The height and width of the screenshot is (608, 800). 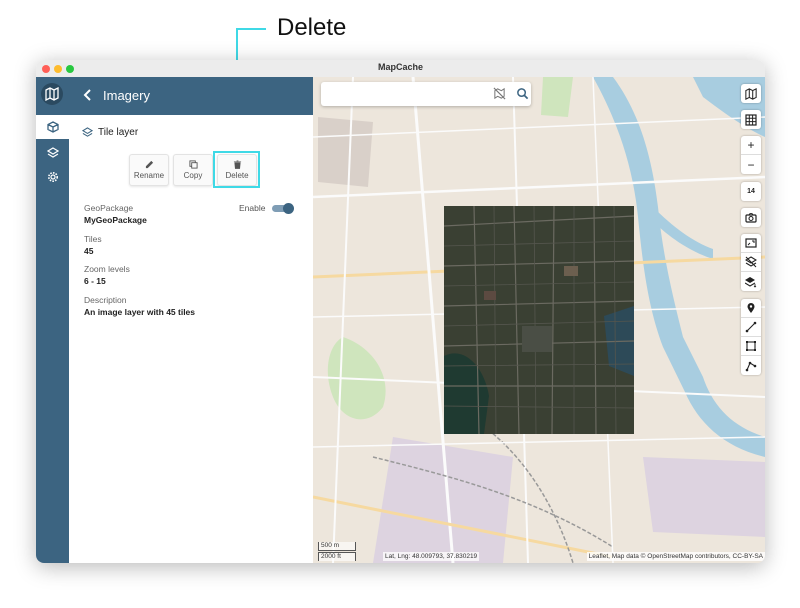 What do you see at coordinates (88, 95) in the screenshot?
I see `back-arrow-icon` at bounding box center [88, 95].